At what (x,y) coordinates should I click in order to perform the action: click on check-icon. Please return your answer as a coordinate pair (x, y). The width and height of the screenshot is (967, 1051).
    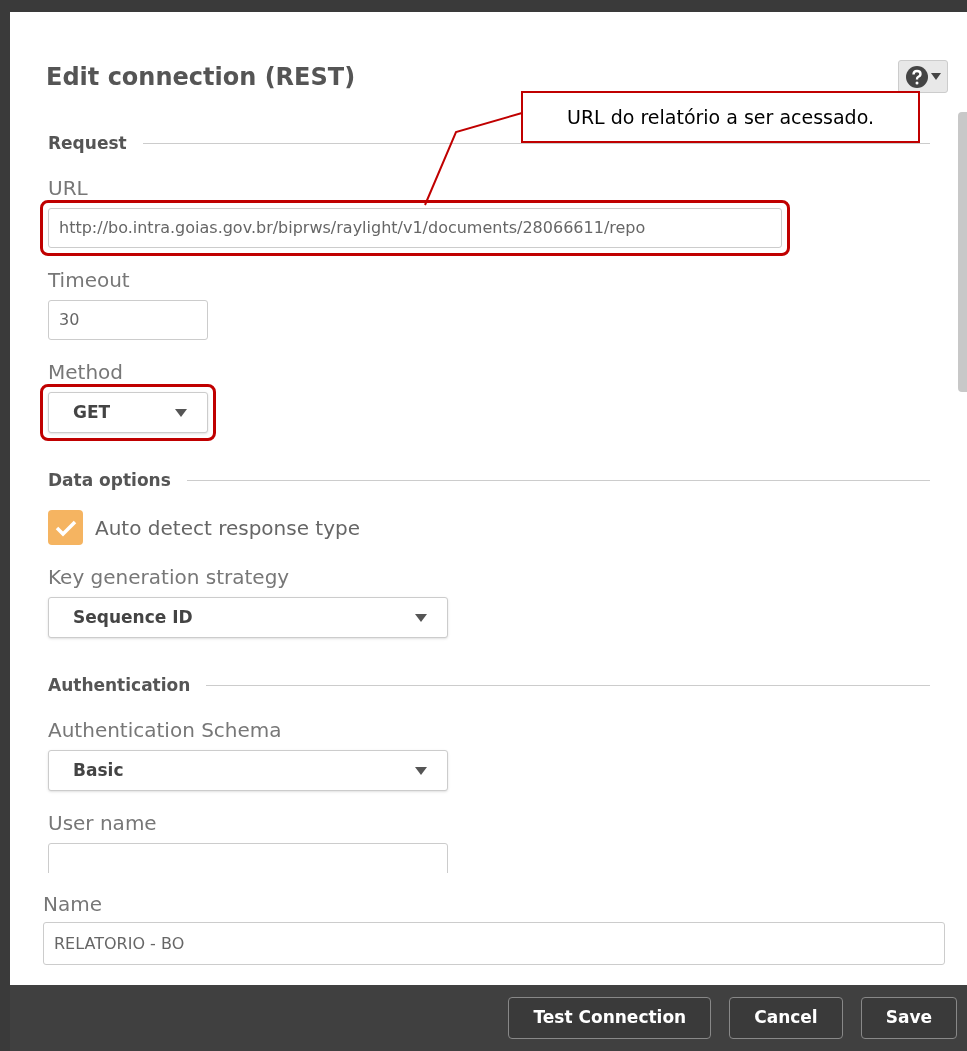
    Looking at the image, I should click on (65, 527).